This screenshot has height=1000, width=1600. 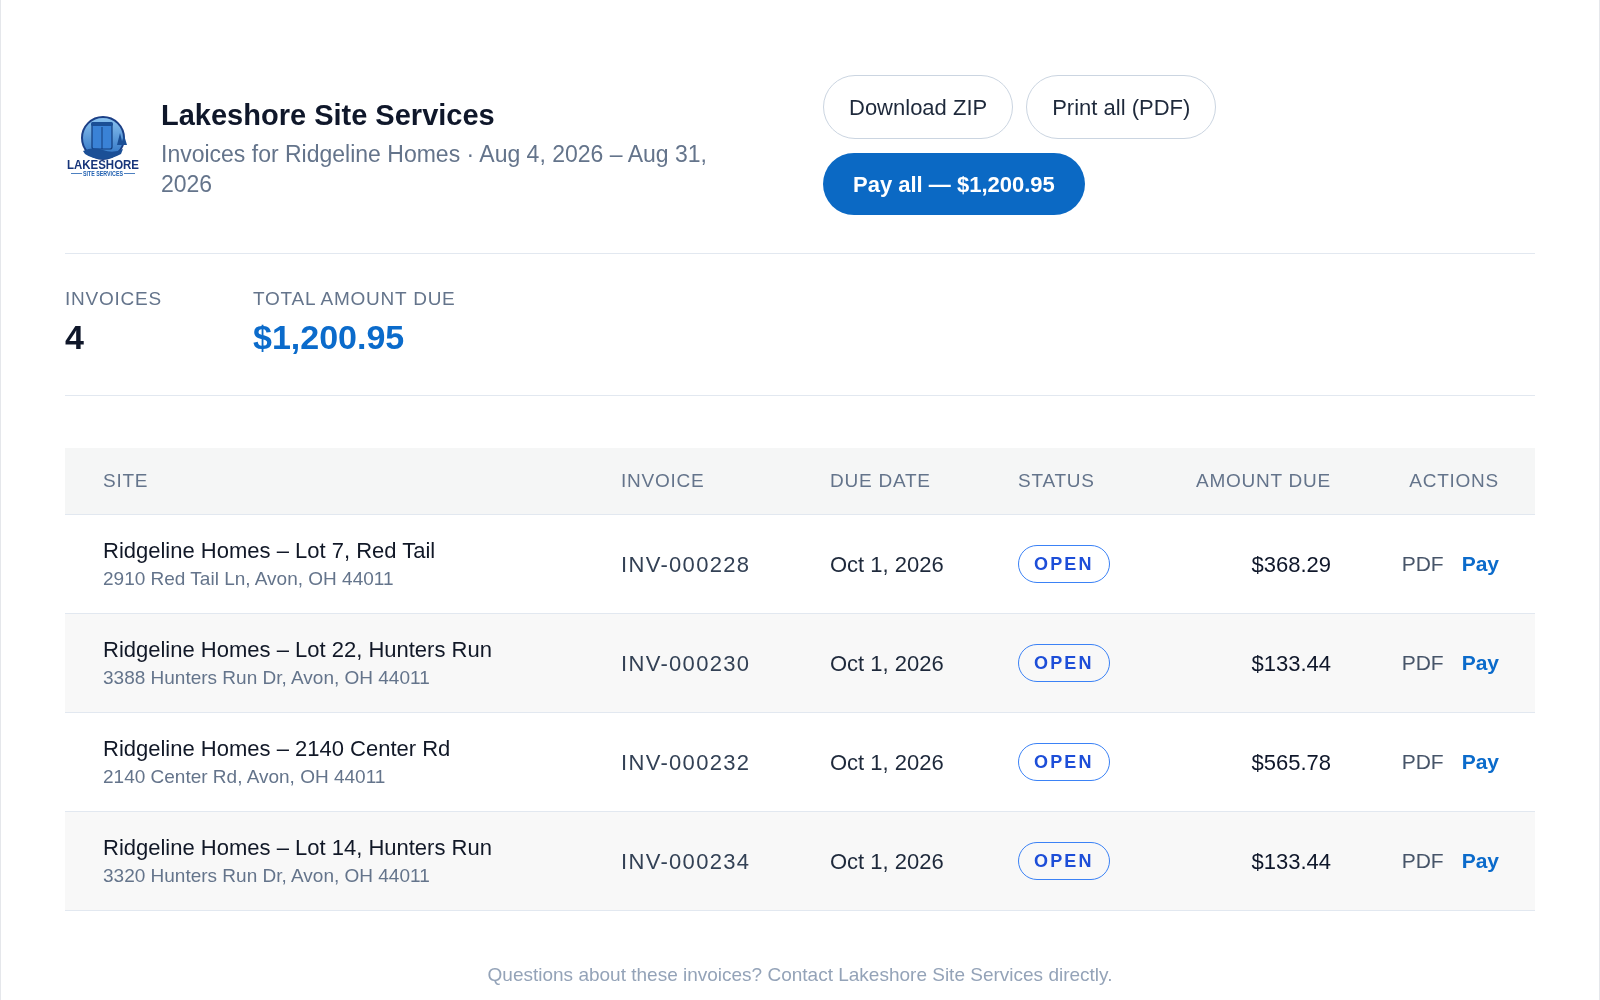 I want to click on amount-due: $368.29, so click(x=1291, y=564).